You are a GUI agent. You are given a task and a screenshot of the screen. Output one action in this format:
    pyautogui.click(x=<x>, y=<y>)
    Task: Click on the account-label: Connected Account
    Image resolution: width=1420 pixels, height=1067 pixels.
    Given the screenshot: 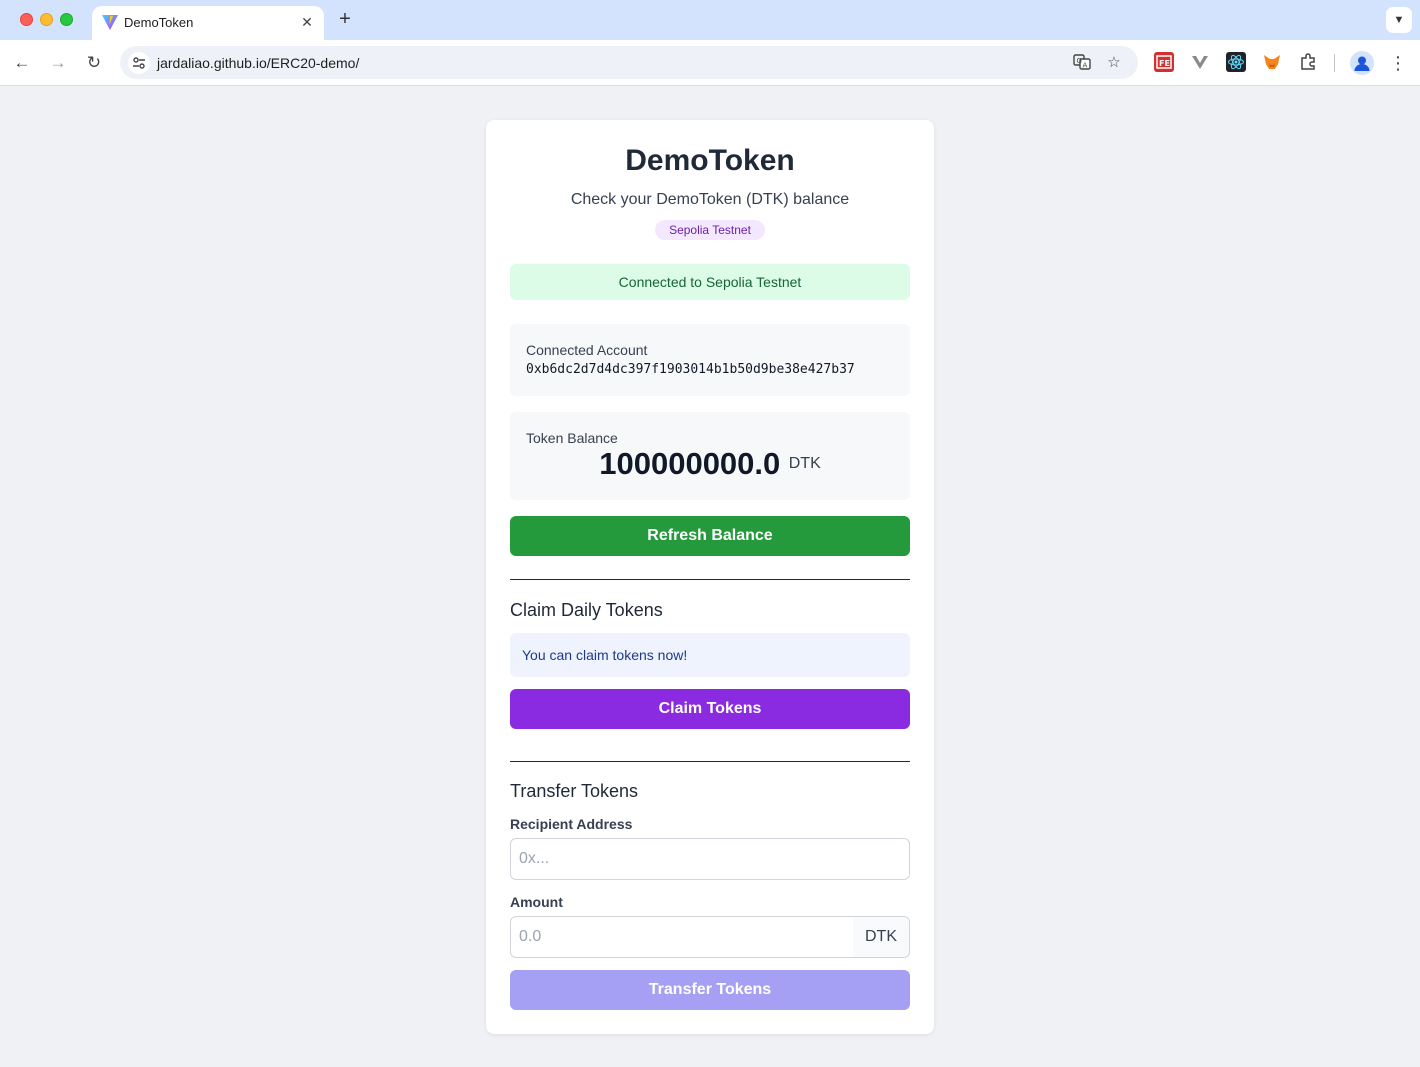 What is the action you would take?
    pyautogui.click(x=587, y=350)
    